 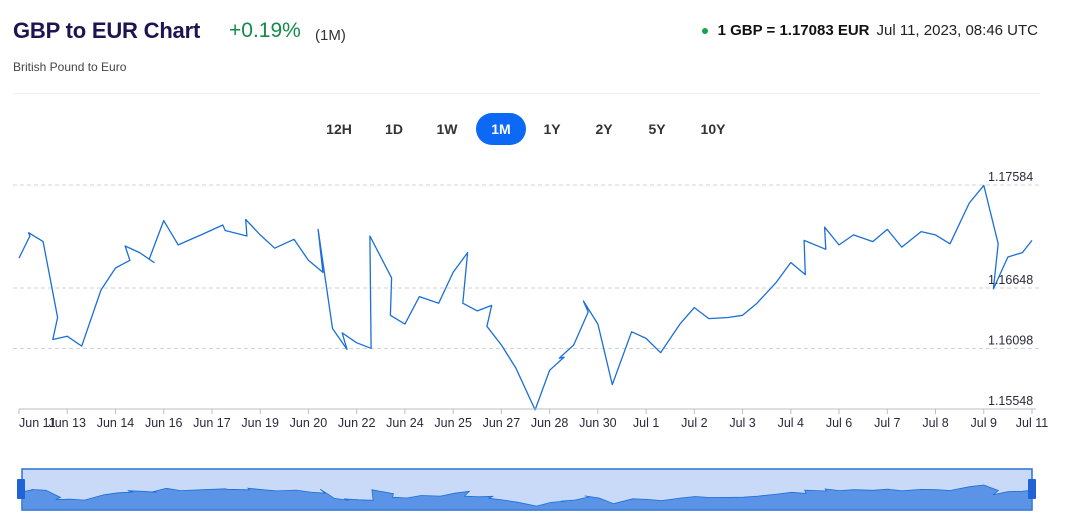 I want to click on x-tick-label: Jun 14, so click(x=116, y=423).